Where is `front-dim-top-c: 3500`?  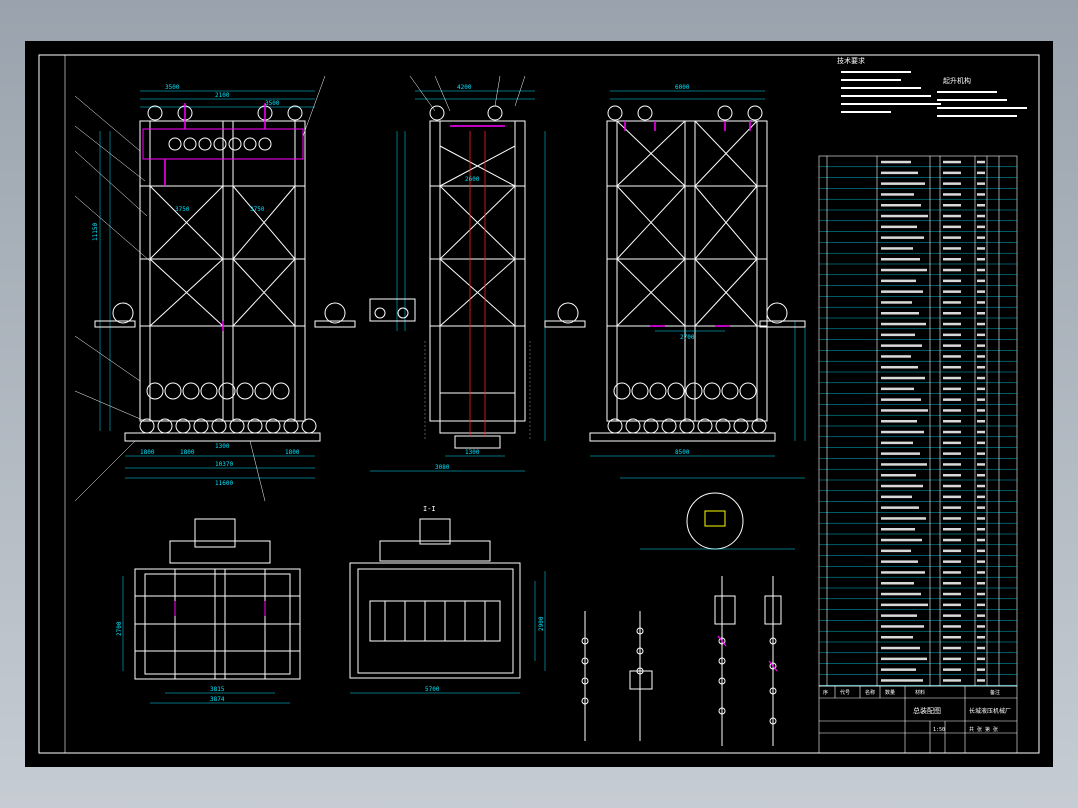 front-dim-top-c: 3500 is located at coordinates (272, 103).